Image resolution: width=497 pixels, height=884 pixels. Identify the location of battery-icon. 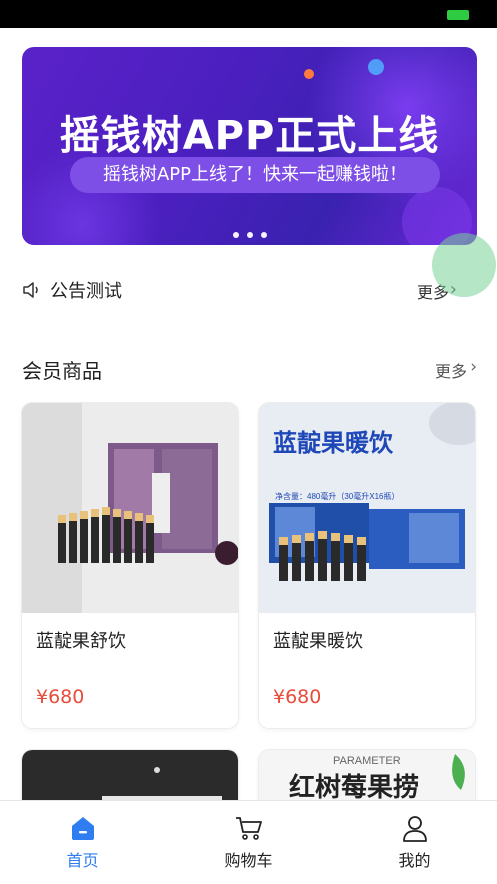
(458, 15).